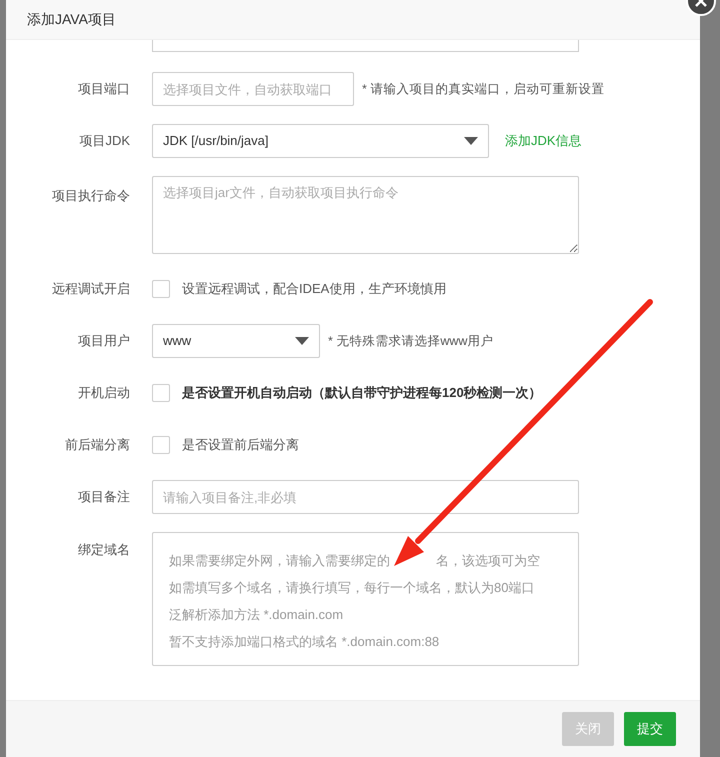 The height and width of the screenshot is (757, 720). I want to click on add-jdk-link: 添加JDK信息, so click(543, 141).